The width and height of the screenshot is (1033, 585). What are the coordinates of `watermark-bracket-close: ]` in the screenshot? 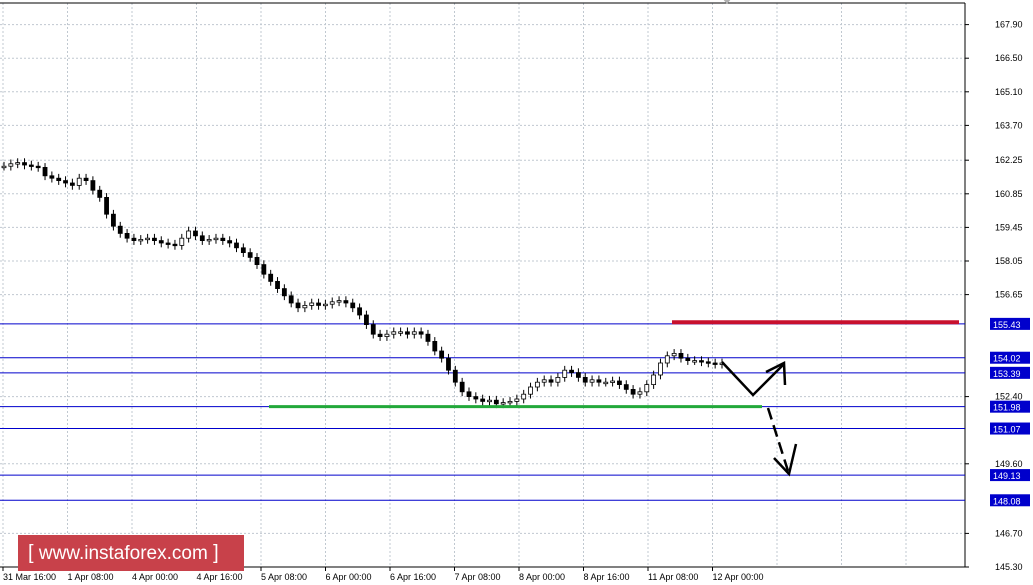 It's located at (216, 553).